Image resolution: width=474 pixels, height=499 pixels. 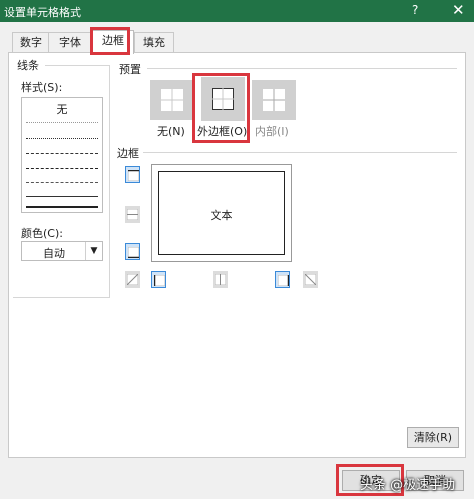 What do you see at coordinates (221, 215) in the screenshot?
I see `preview-text: 文本` at bounding box center [221, 215].